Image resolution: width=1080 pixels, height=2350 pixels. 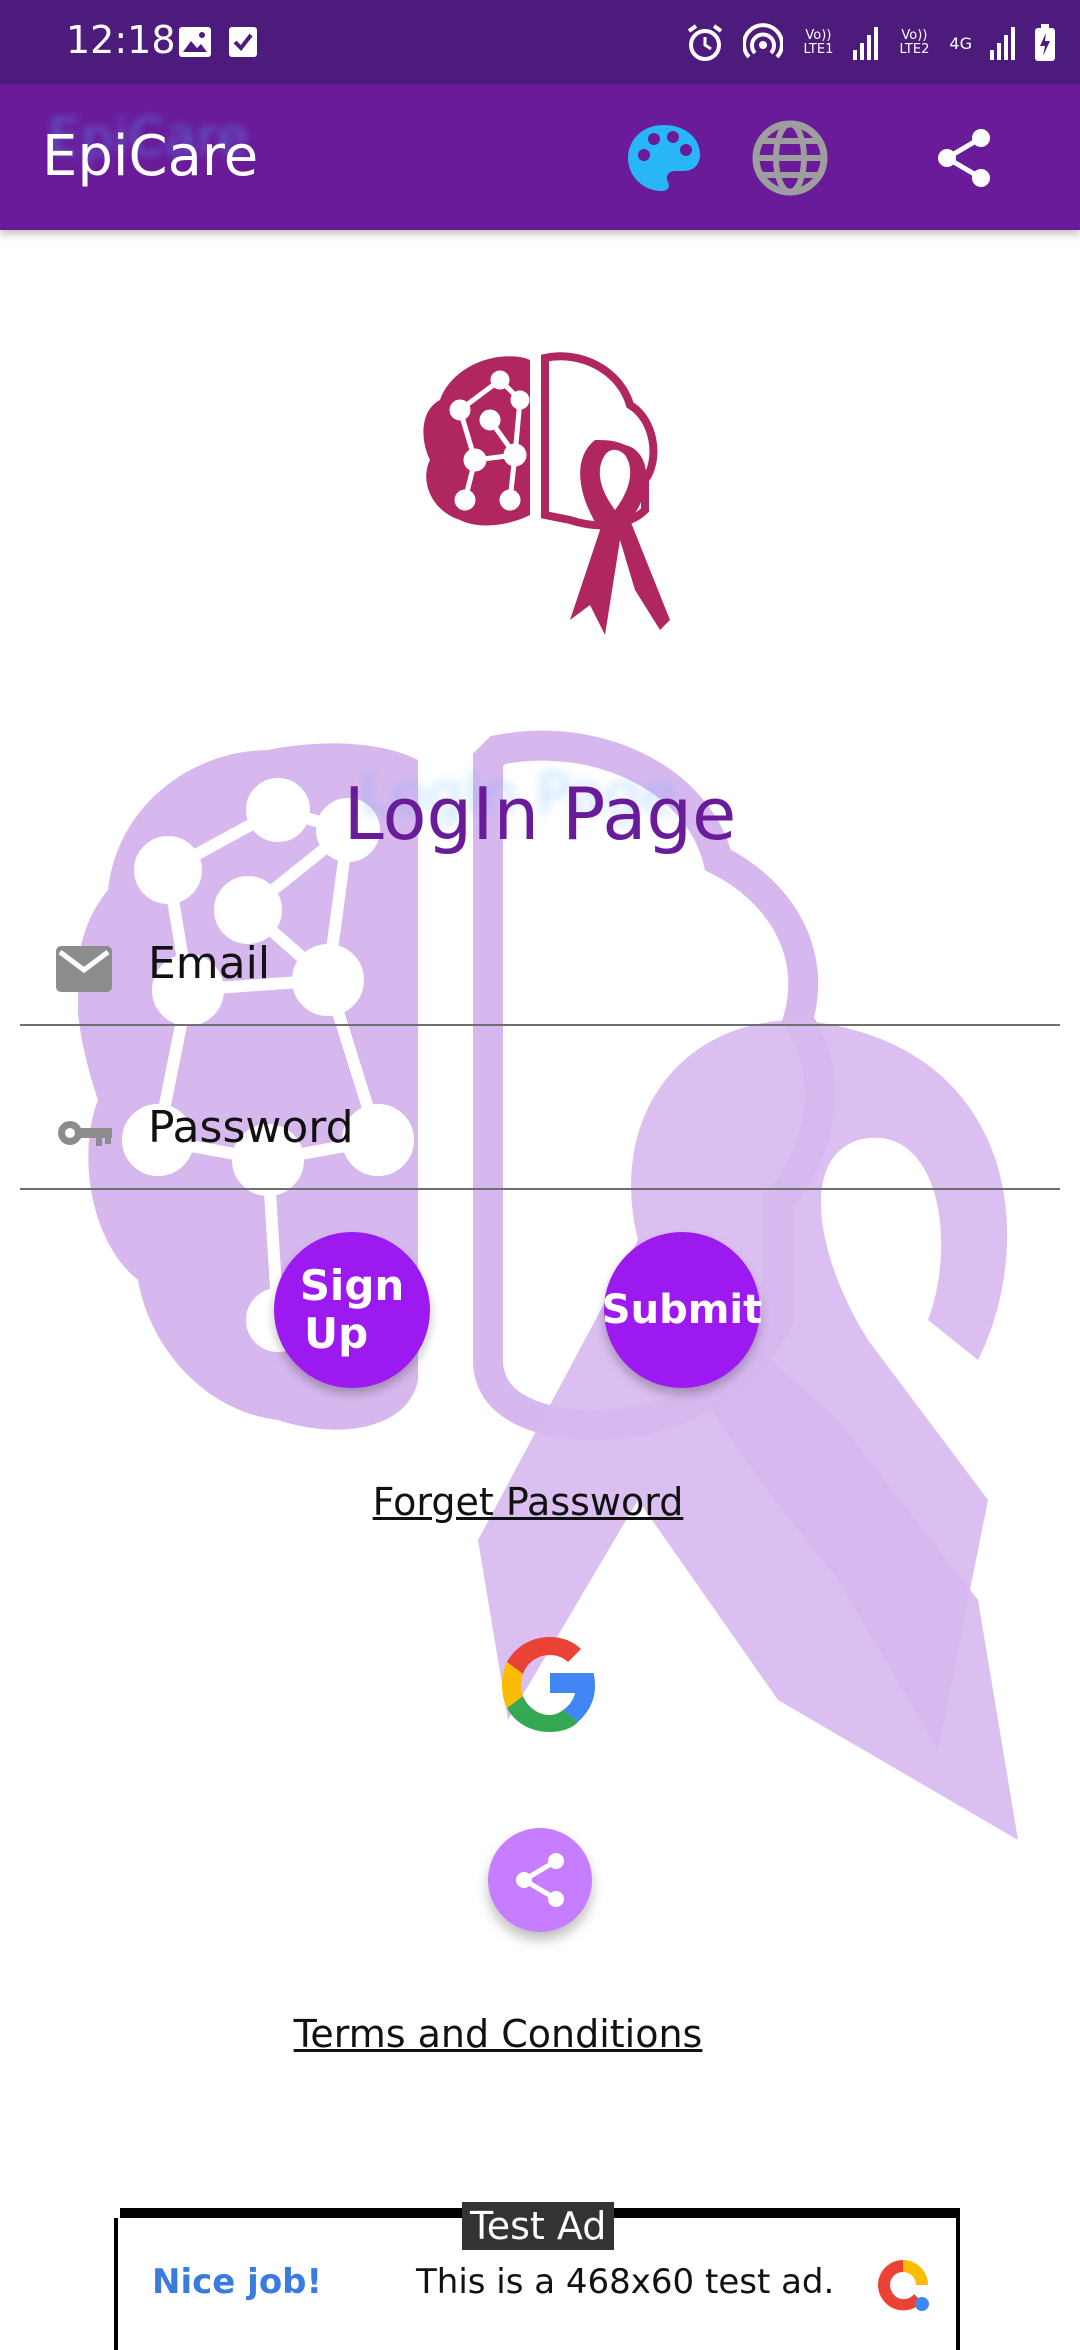 I want to click on share-app-button, so click(x=964, y=158).